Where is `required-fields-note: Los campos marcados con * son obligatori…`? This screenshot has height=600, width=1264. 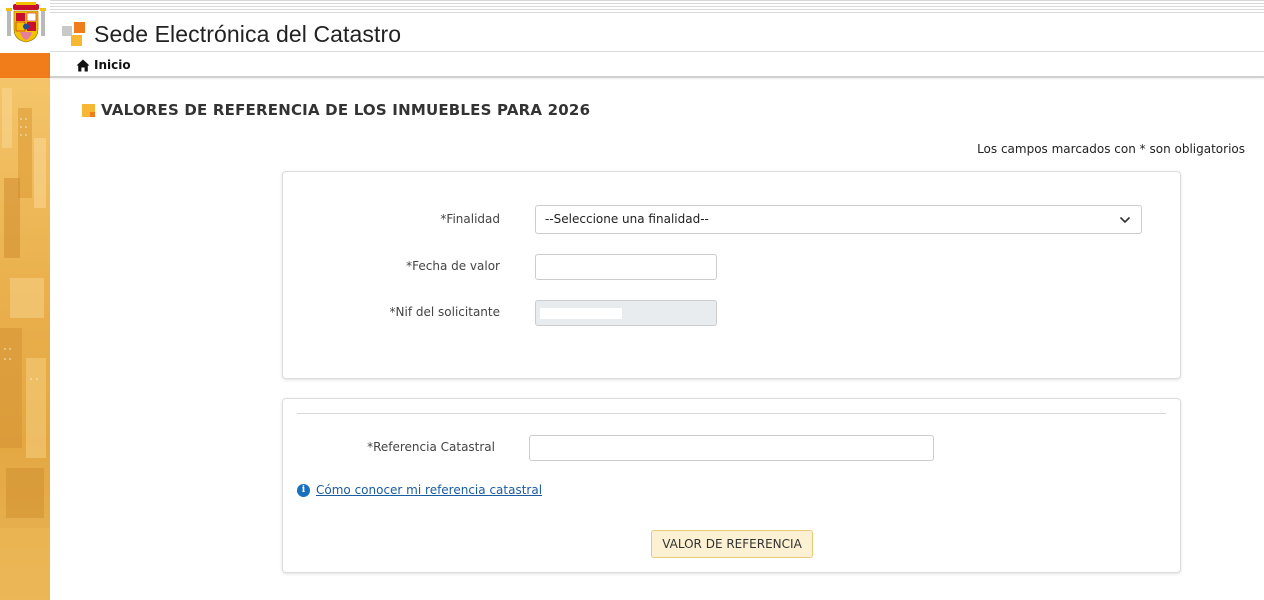 required-fields-note: Los campos marcados con * son obligatori… is located at coordinates (1111, 149).